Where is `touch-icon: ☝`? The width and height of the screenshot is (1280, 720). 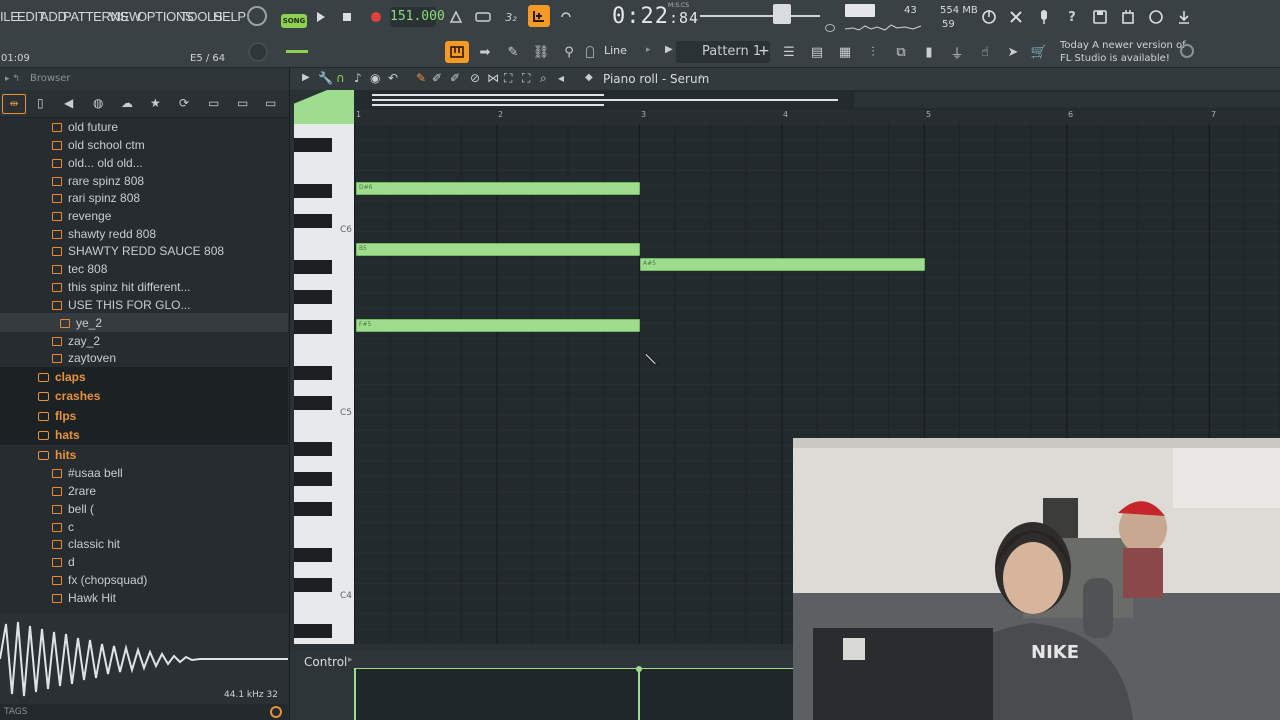
touch-icon: ☝ is located at coordinates (985, 52).